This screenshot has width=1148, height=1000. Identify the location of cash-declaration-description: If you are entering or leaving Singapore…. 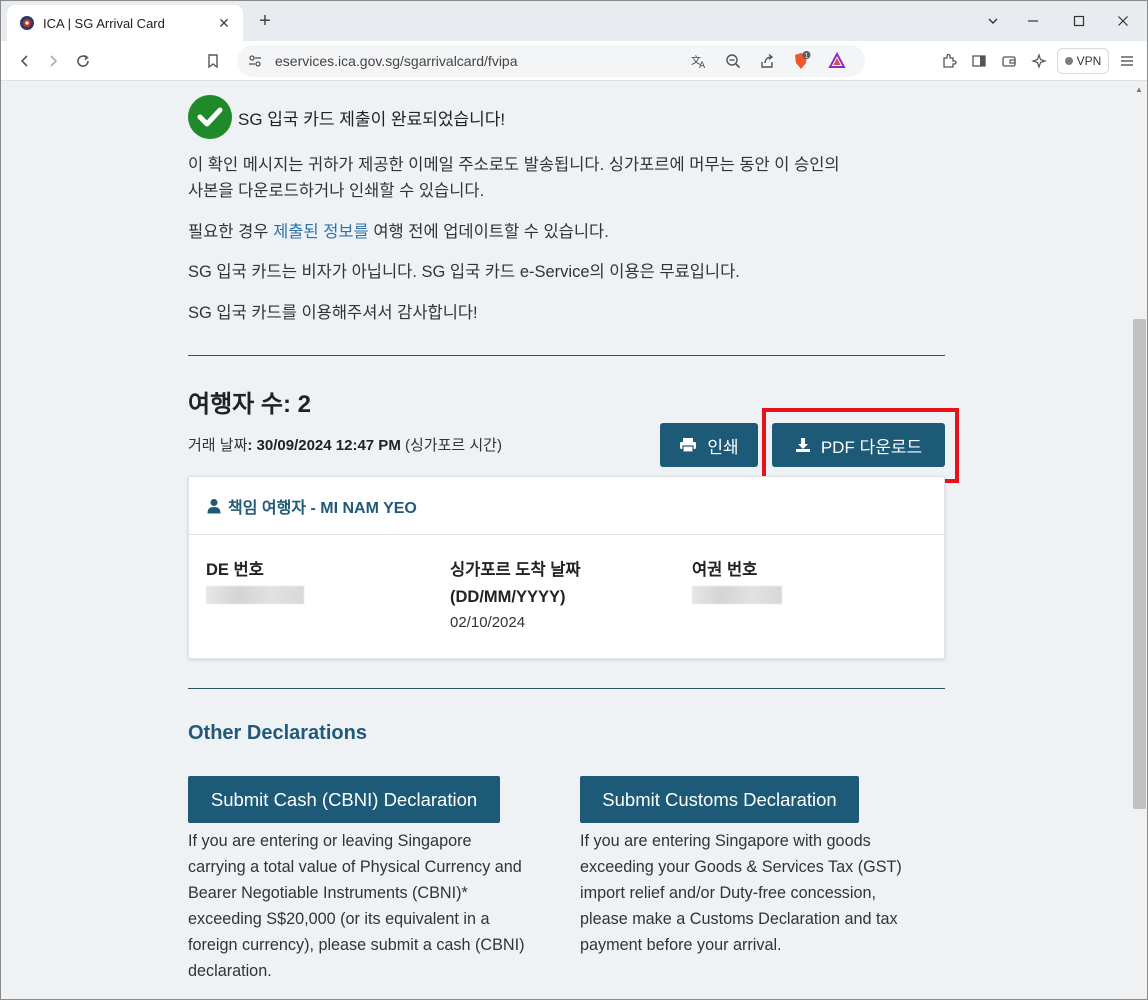
(378, 906).